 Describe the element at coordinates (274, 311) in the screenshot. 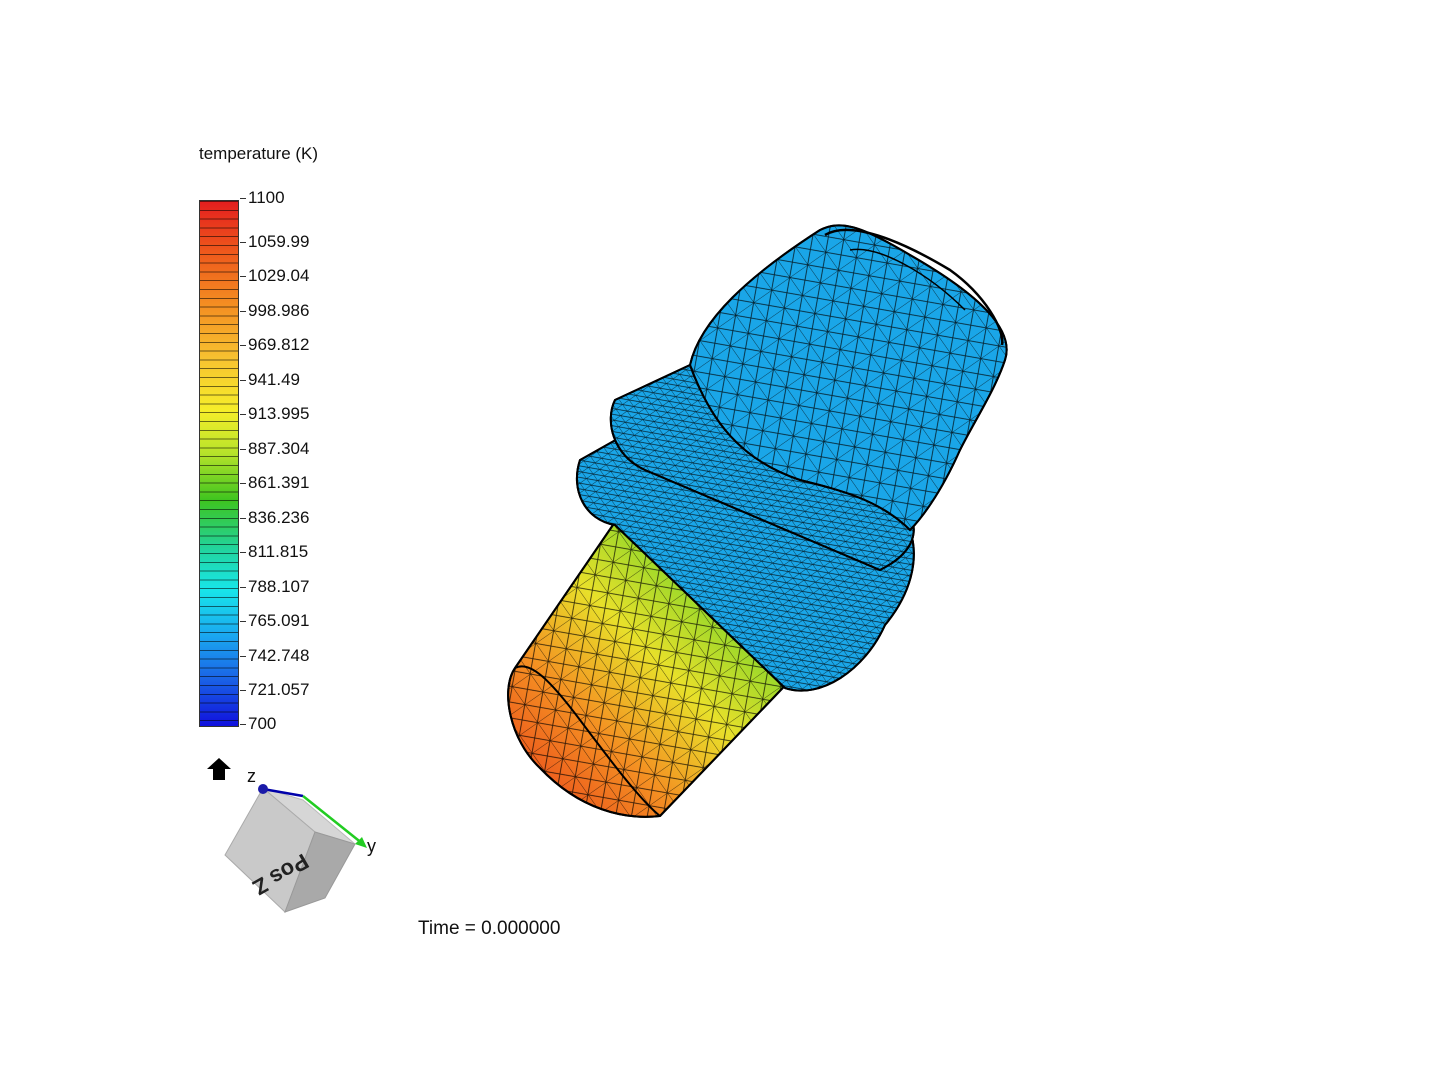

I see `legend-tick: 998.986` at that location.